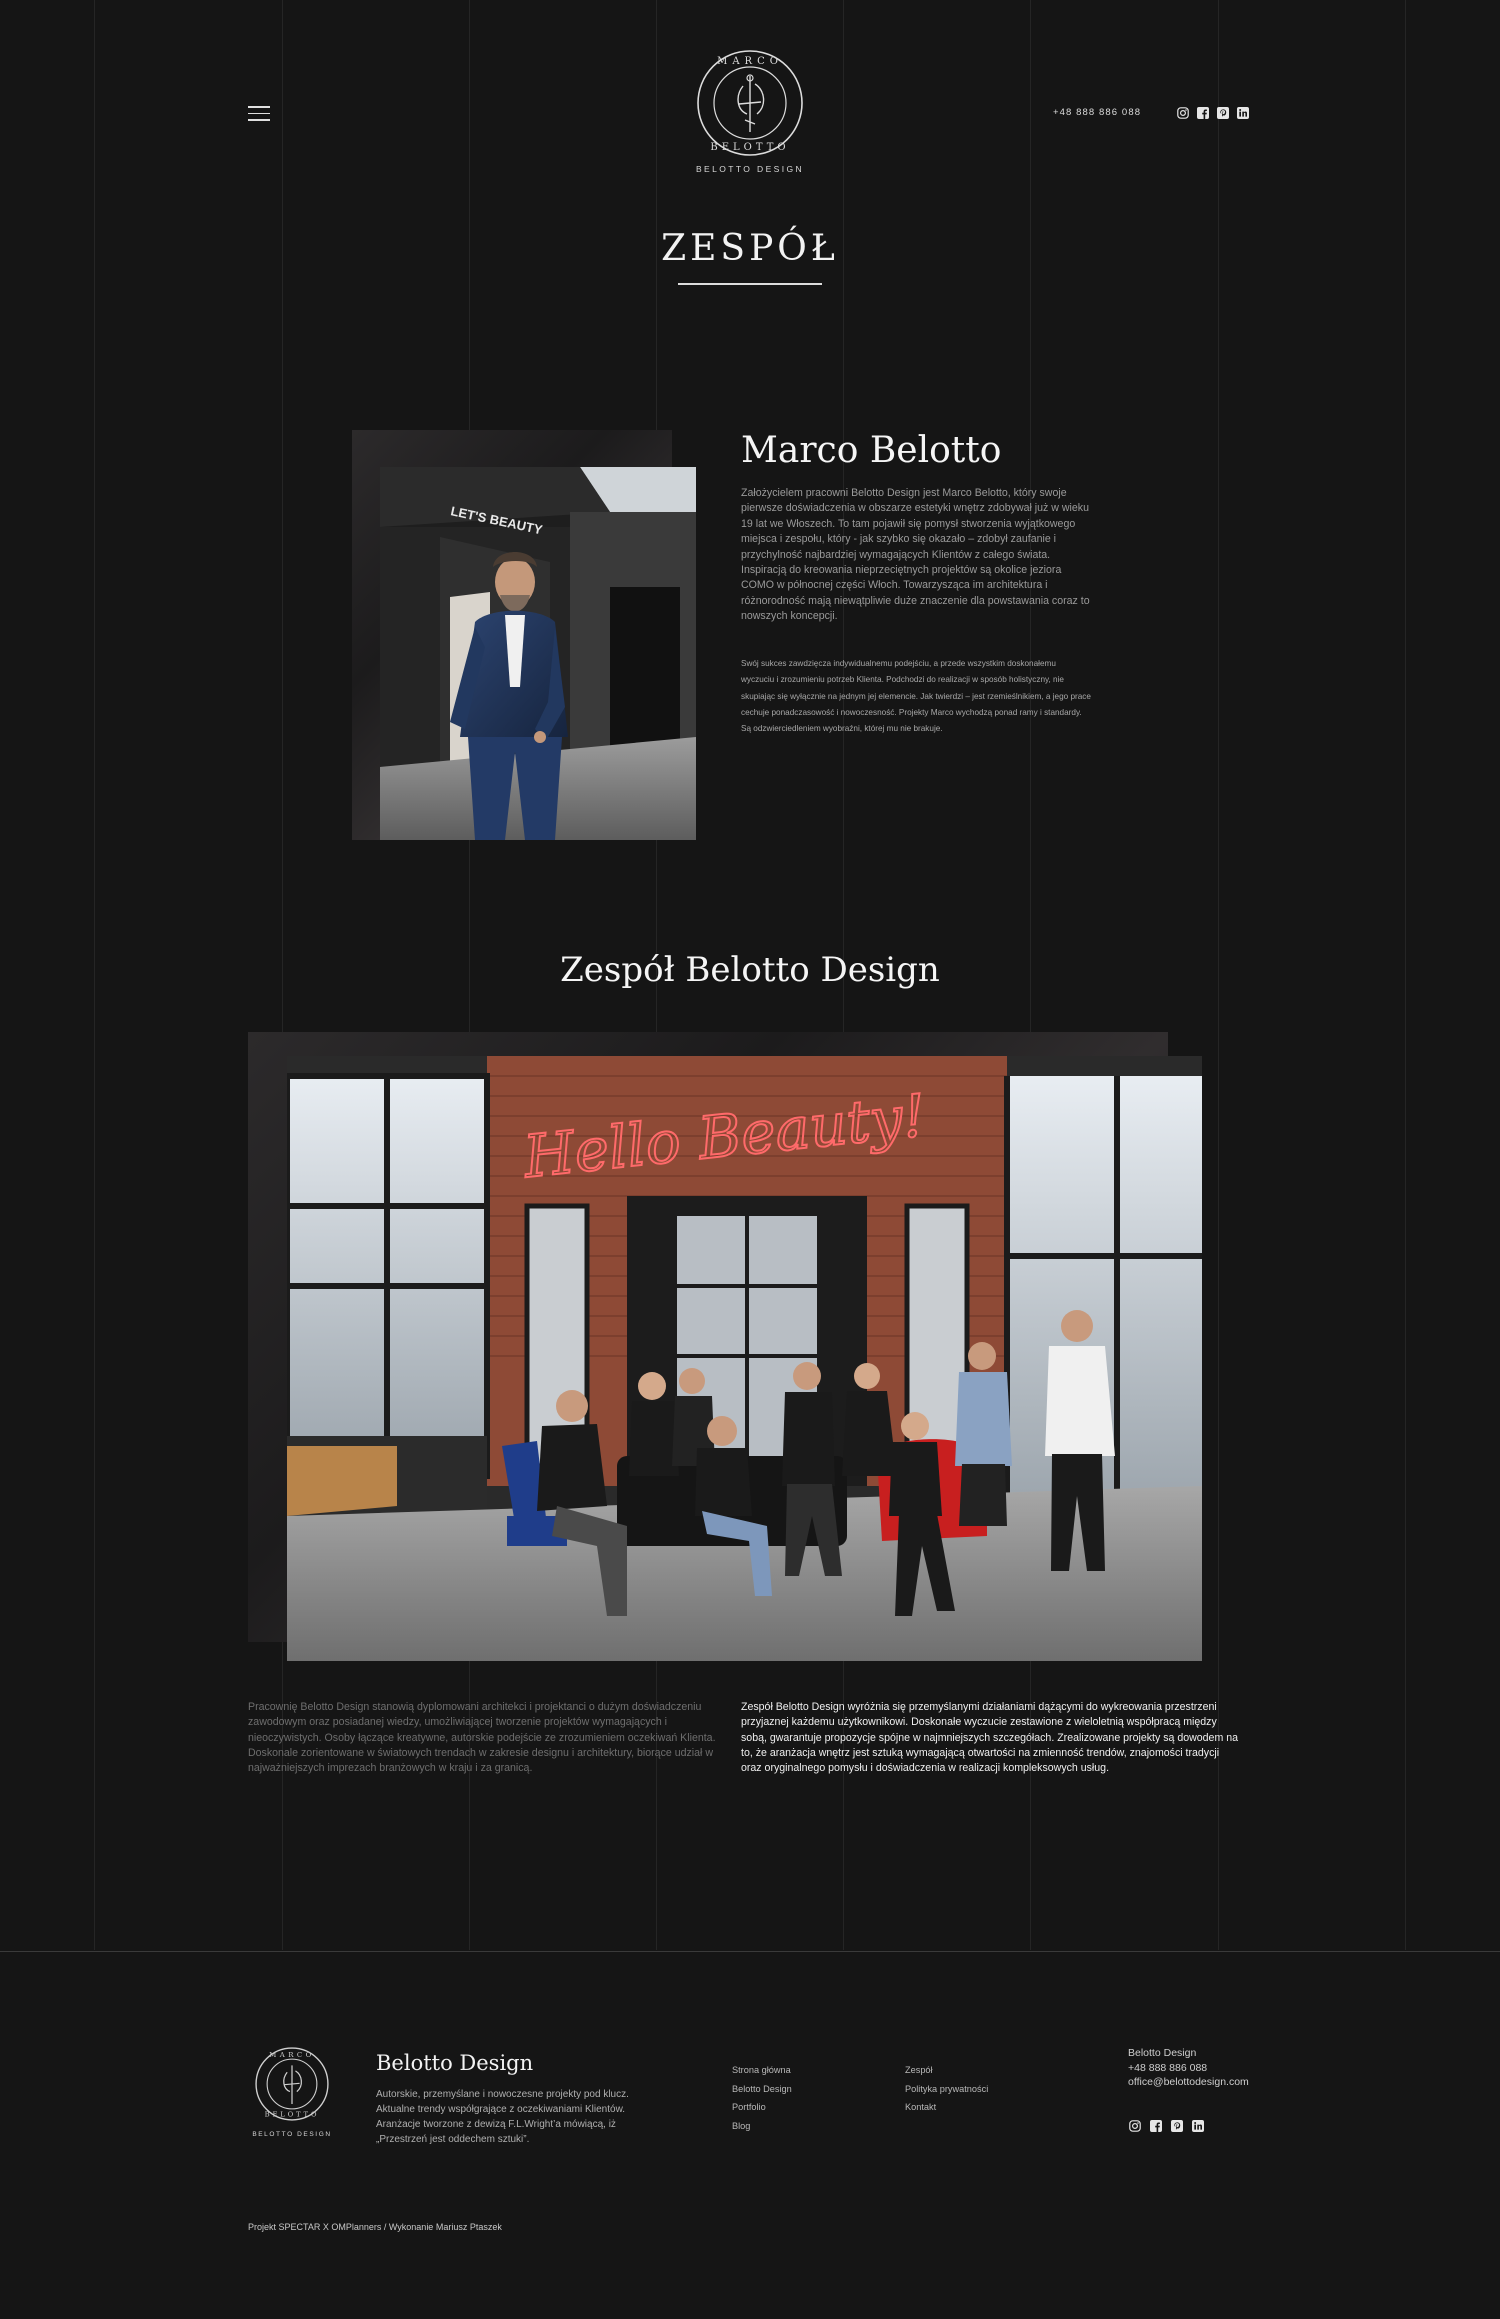 The width and height of the screenshot is (1500, 2319). I want to click on footer-nav-column-2: Zespół Polityka prywatności Kontakt, so click(946, 2089).